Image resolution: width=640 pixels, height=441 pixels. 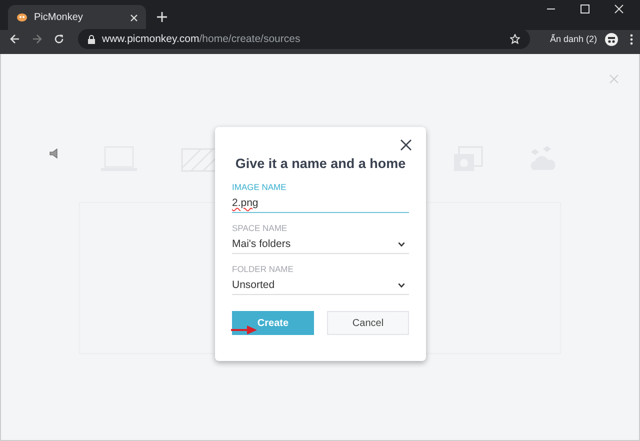 I want to click on speaker-icon, so click(x=54, y=153).